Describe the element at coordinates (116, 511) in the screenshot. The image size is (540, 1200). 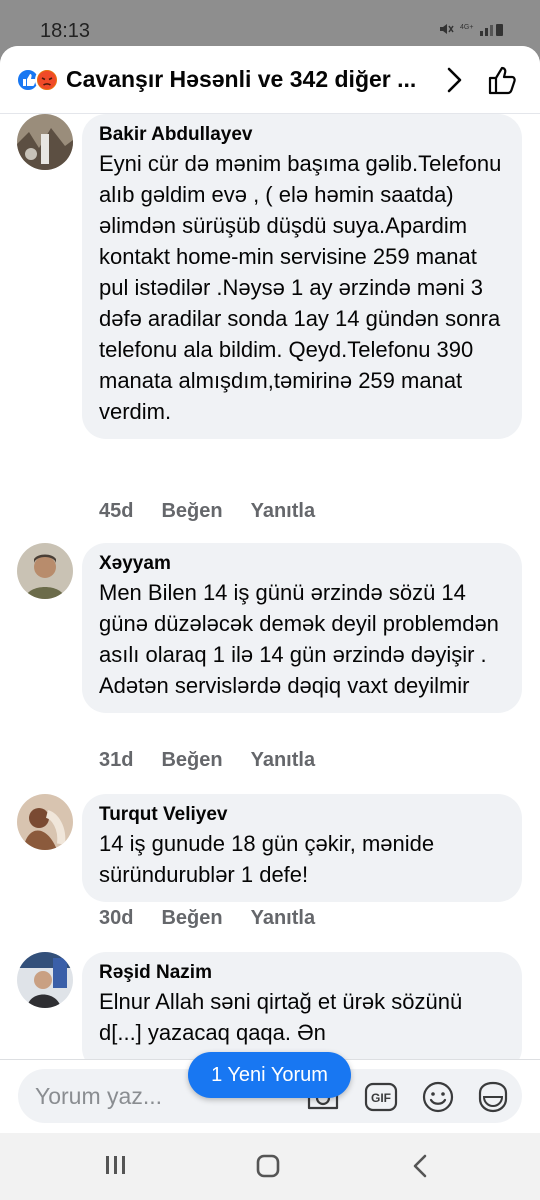
I see `comment-time: 45d` at that location.